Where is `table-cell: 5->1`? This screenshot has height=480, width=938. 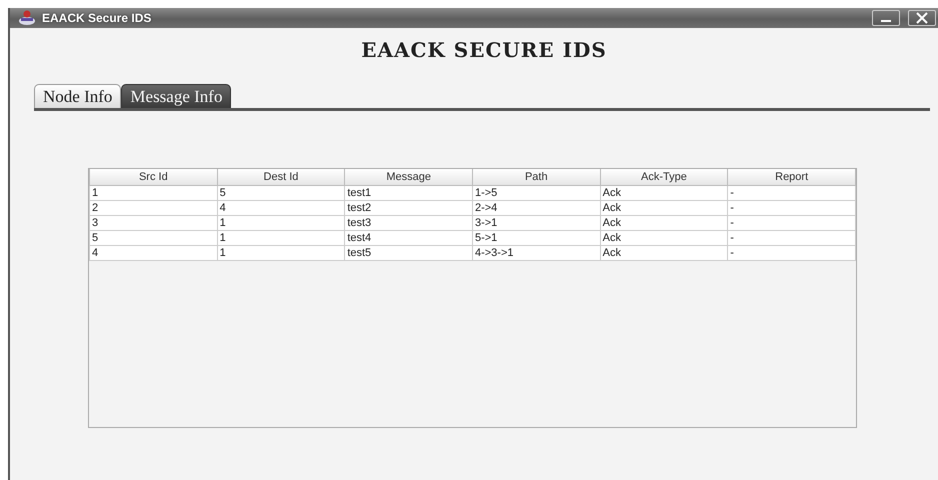 table-cell: 5->1 is located at coordinates (536, 238).